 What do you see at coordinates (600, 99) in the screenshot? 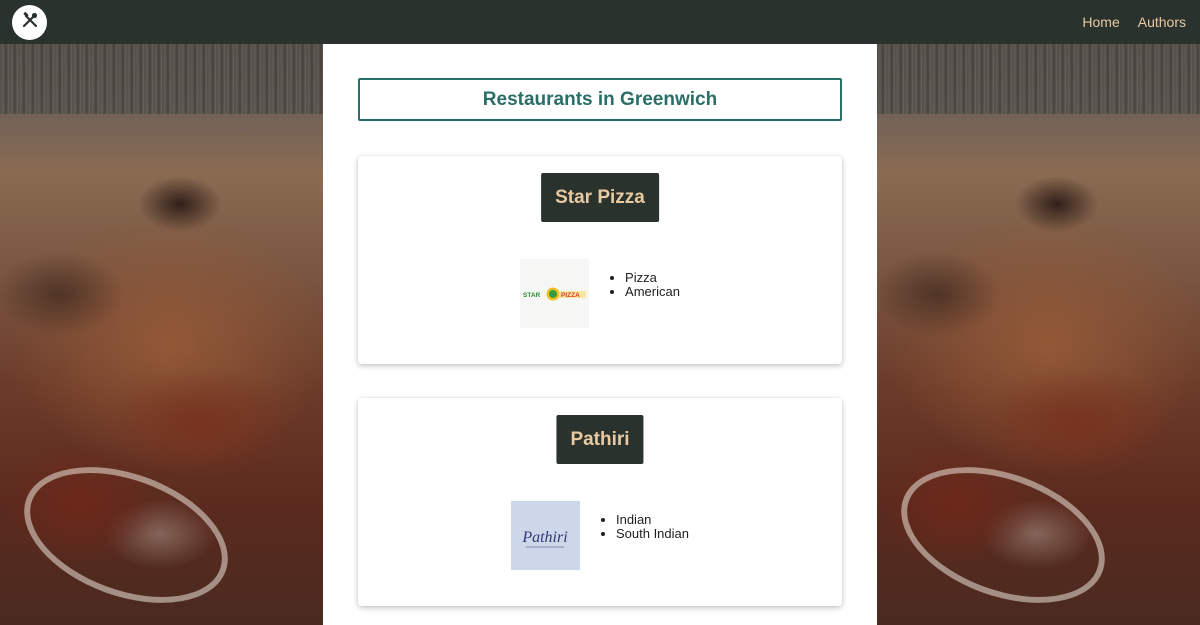
I see `page-title: Restaurants in Greenwich` at bounding box center [600, 99].